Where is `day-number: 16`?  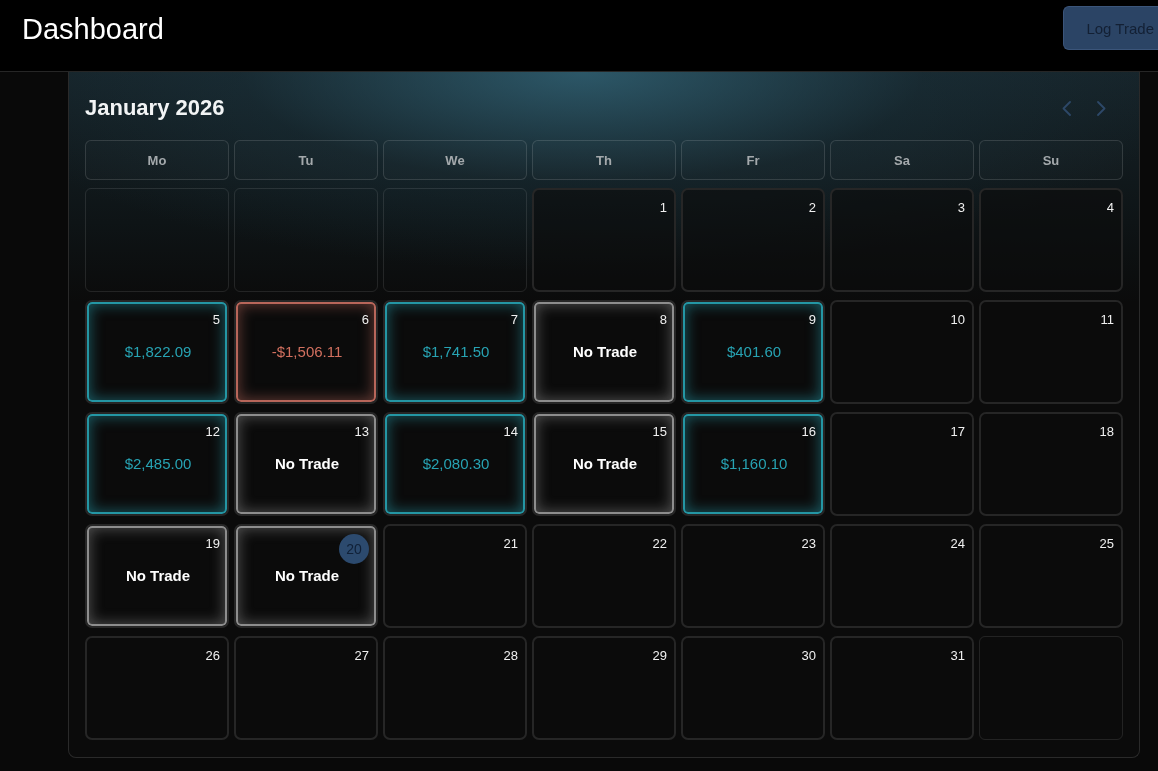 day-number: 16 is located at coordinates (808, 432).